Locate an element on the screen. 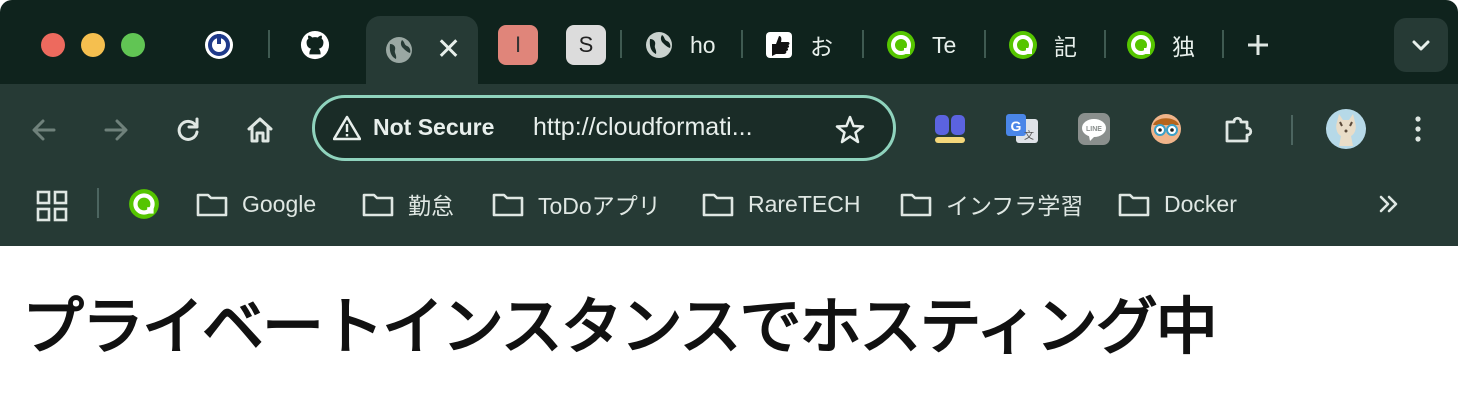 The image size is (1458, 408). reload-icon is located at coordinates (188, 129).